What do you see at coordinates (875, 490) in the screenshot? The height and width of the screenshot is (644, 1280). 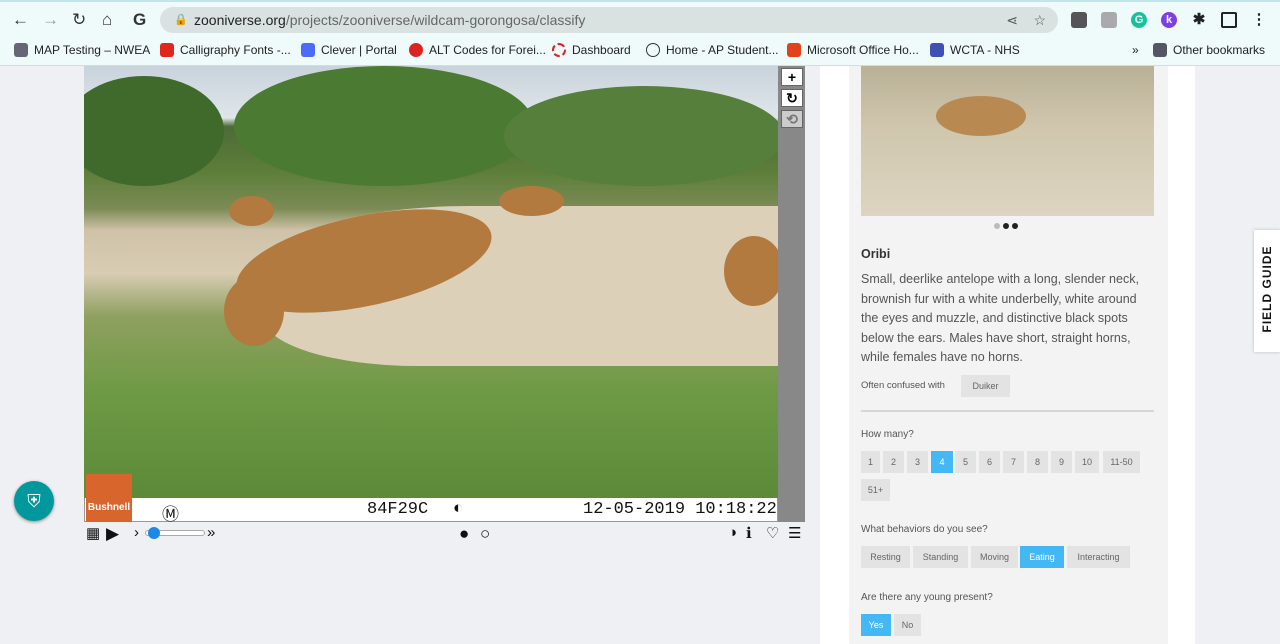 I see `how-many-option: 51+` at bounding box center [875, 490].